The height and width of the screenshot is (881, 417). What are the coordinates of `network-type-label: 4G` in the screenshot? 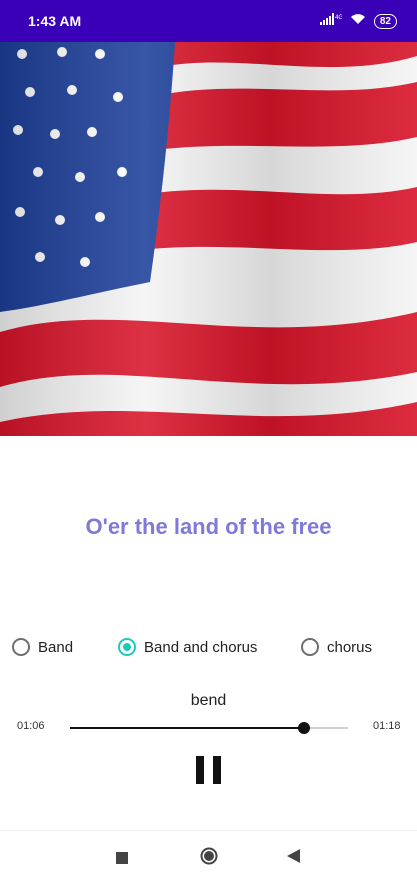 It's located at (338, 18).